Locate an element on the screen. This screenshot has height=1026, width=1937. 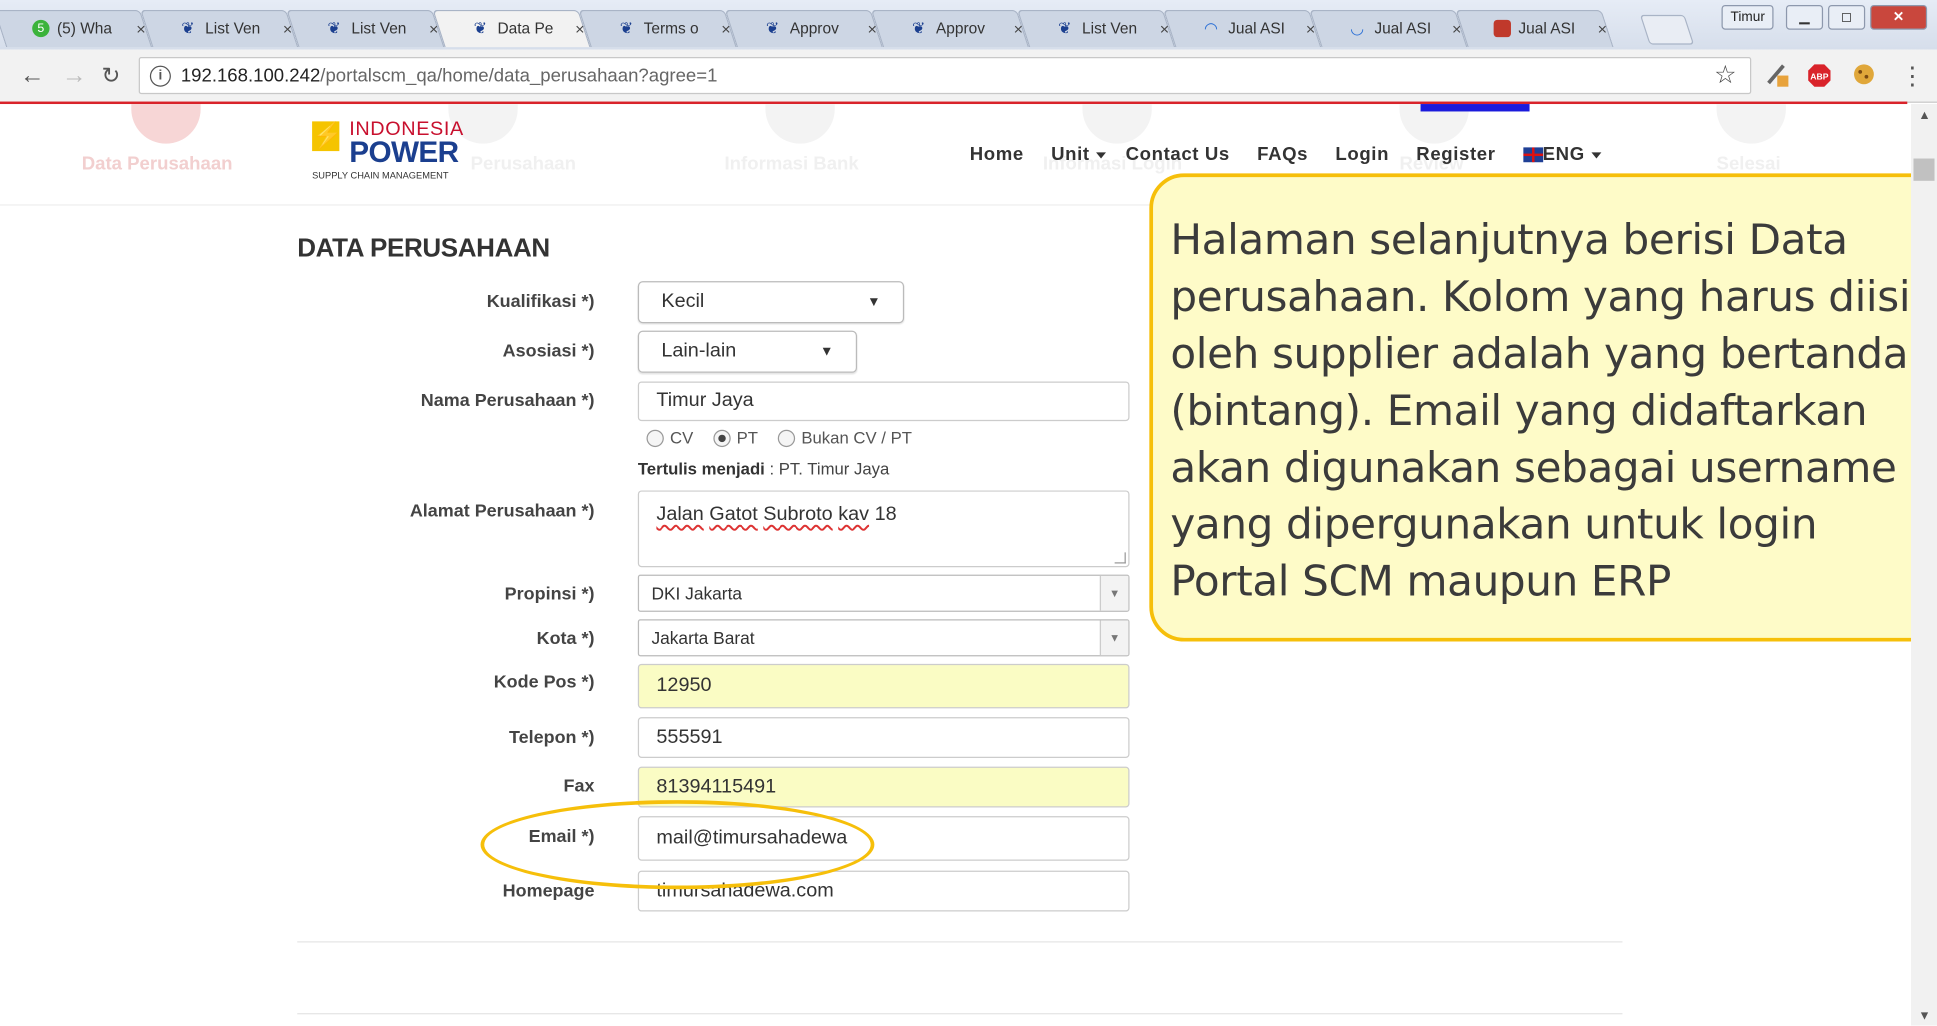
radio-pt is located at coordinates (722, 438).